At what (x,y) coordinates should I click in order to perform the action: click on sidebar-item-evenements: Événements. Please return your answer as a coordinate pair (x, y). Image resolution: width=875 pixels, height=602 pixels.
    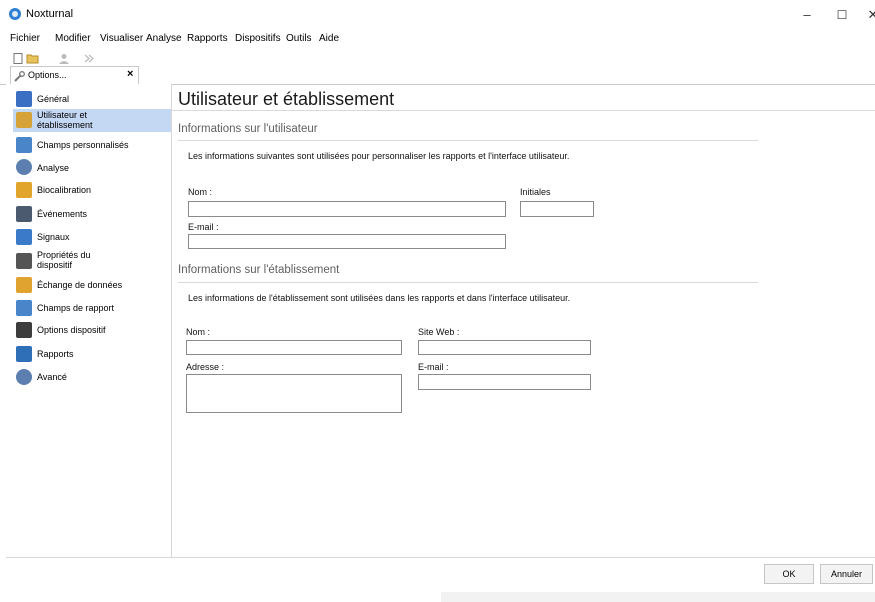
    Looking at the image, I should click on (92, 214).